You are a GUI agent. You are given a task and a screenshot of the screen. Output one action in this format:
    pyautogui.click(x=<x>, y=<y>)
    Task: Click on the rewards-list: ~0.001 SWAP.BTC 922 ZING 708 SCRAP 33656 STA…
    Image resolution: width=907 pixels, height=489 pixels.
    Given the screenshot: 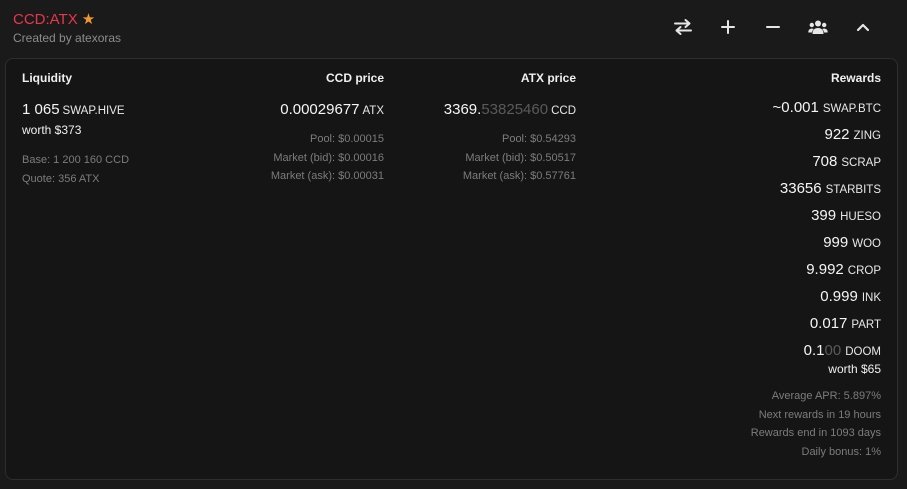 What is the action you would take?
    pyautogui.click(x=761, y=230)
    